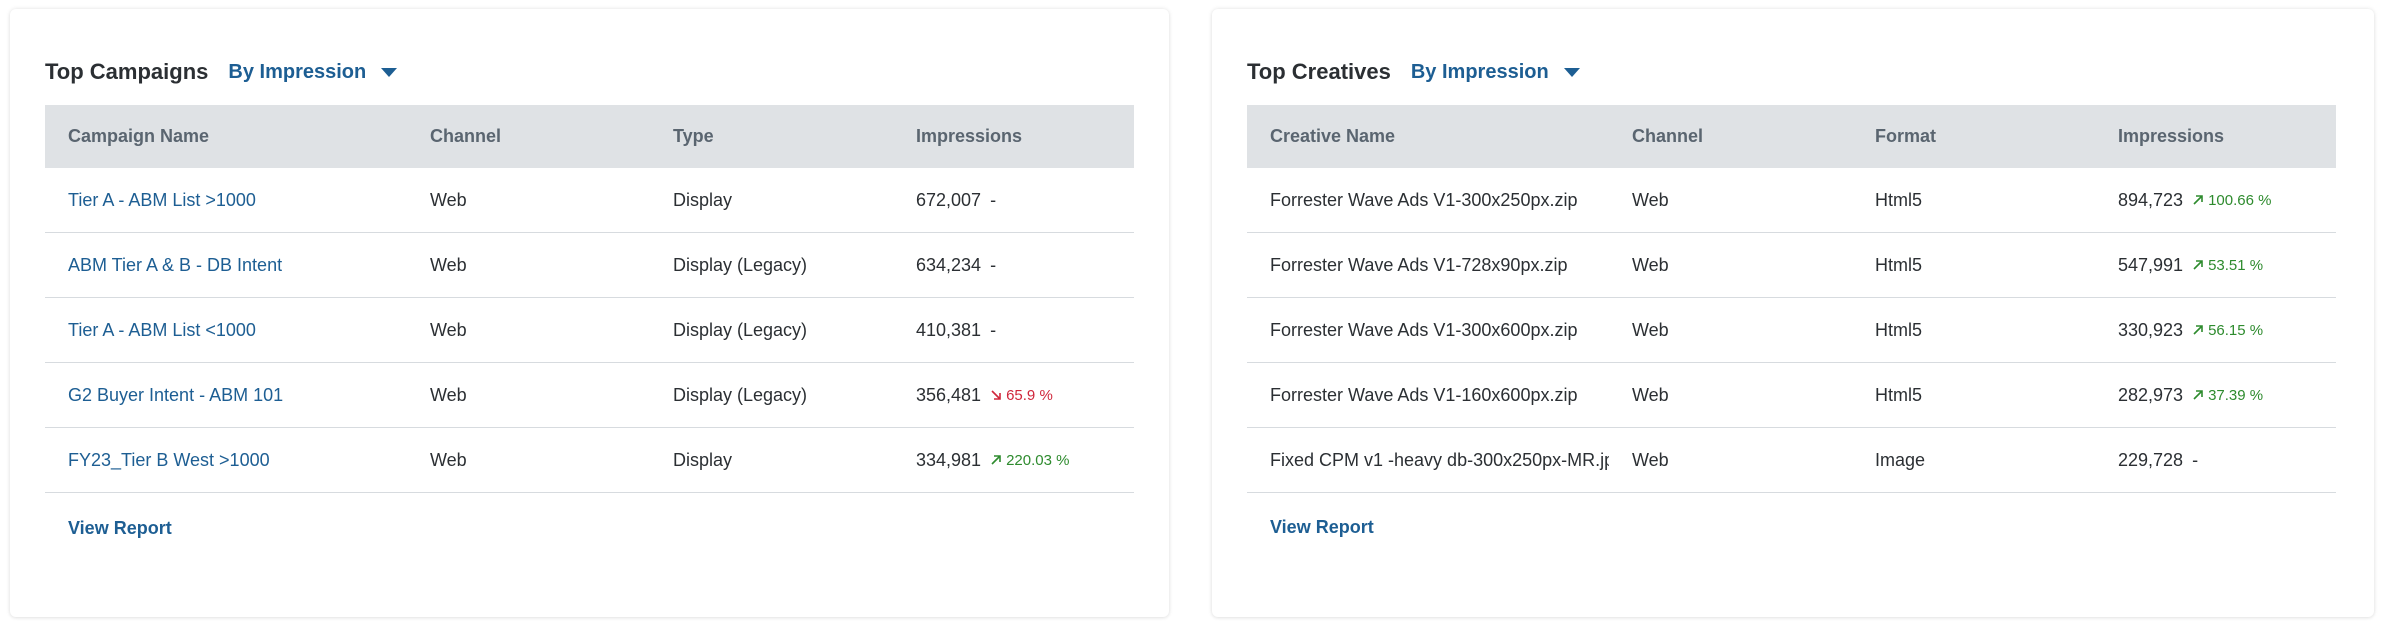 The width and height of the screenshot is (2384, 642). I want to click on type-cell: Image, so click(1900, 459).